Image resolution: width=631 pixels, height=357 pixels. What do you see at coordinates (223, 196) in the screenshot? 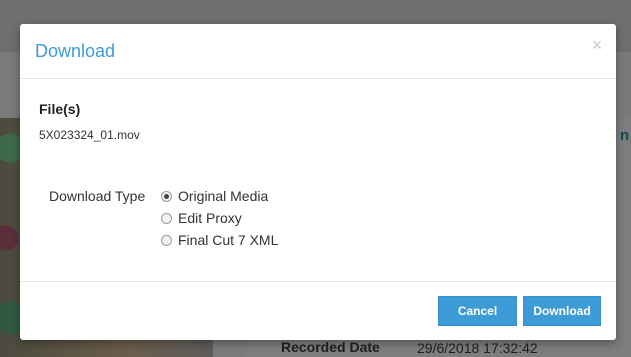
I see `radio-label: Original Media` at bounding box center [223, 196].